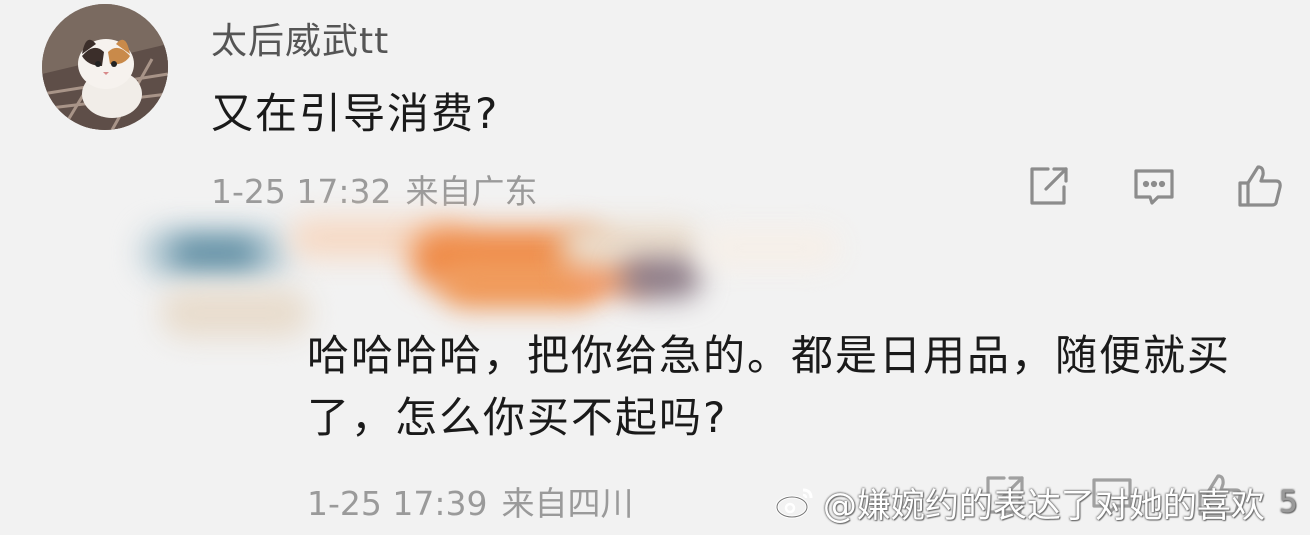  I want to click on comment-actions, so click(1154, 187).